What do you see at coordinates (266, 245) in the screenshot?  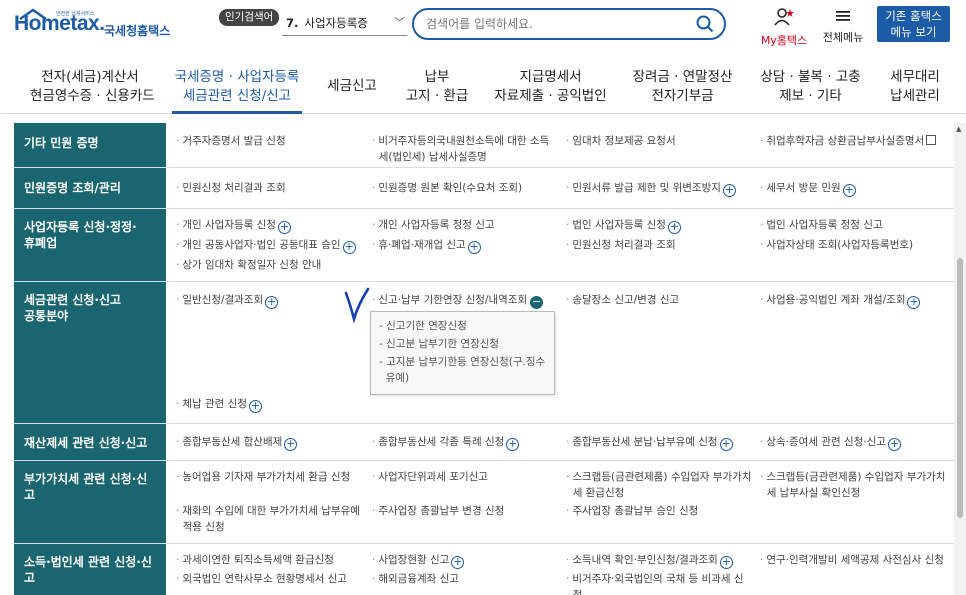 I see `menu-link: · 개인 공동사업자·법인 공동대표 승인 +` at bounding box center [266, 245].